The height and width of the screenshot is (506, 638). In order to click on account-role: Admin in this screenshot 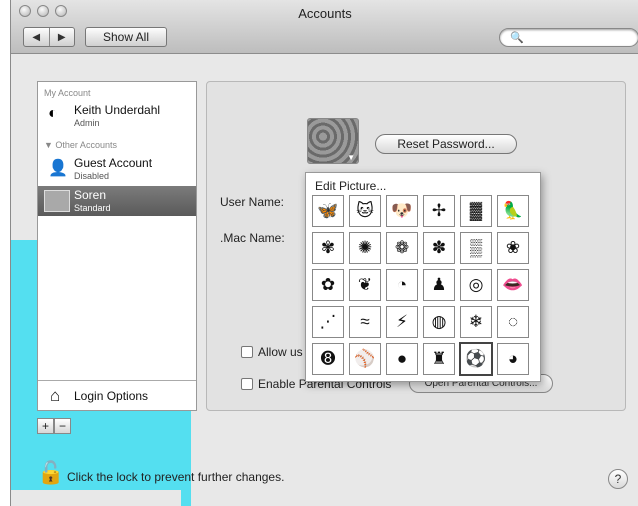, I will do `click(87, 123)`.